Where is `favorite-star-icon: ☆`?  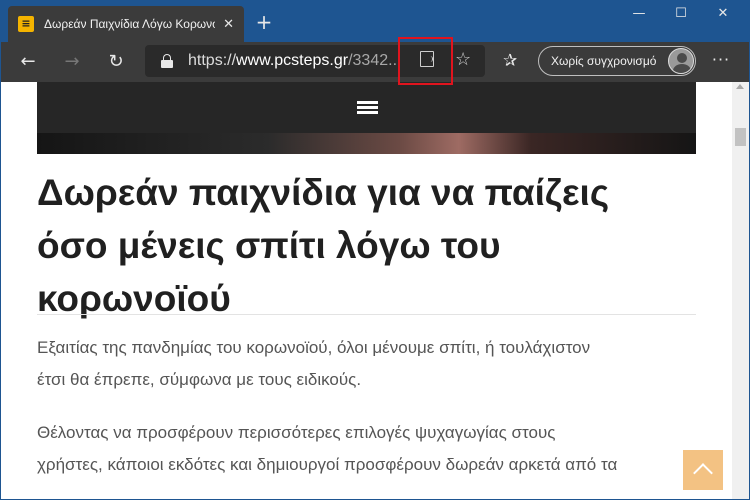
favorite-star-icon: ☆ is located at coordinates (463, 60).